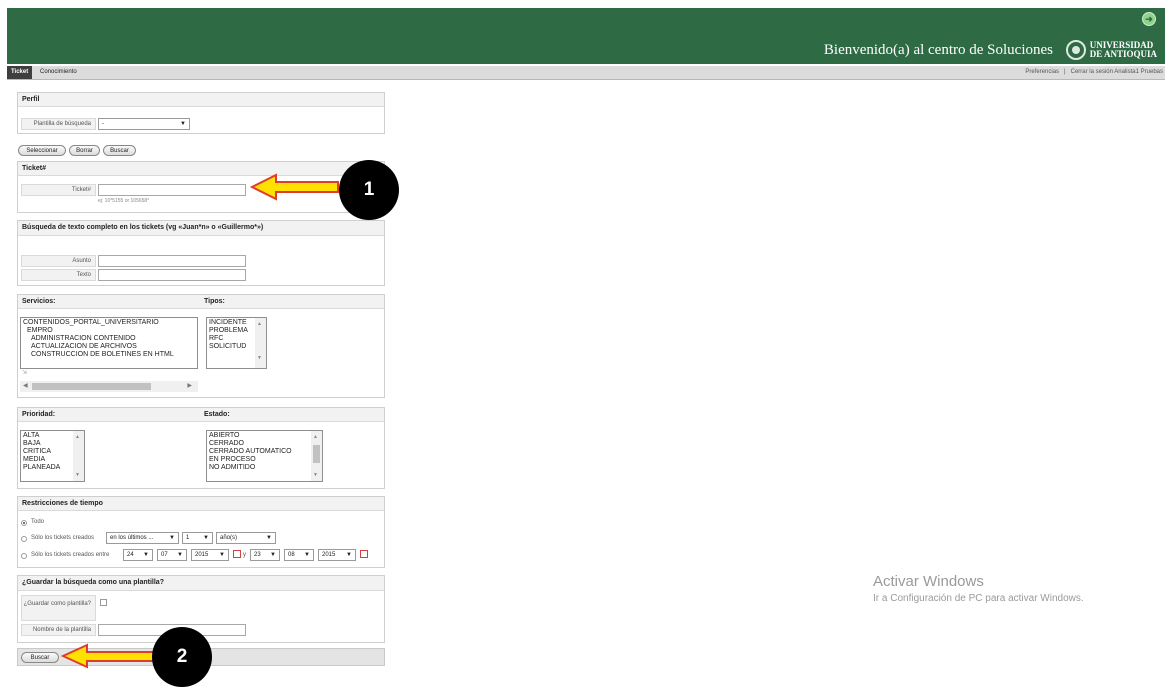 The width and height of the screenshot is (1172, 687). Describe the element at coordinates (172, 275) in the screenshot. I see `text-input` at that location.